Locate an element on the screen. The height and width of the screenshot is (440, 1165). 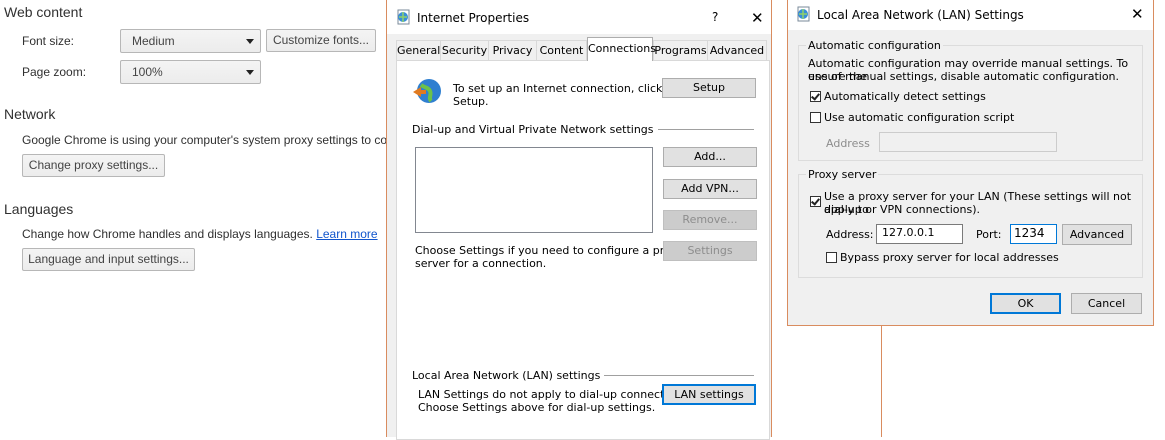
tab-connections: Connections is located at coordinates (621, 49).